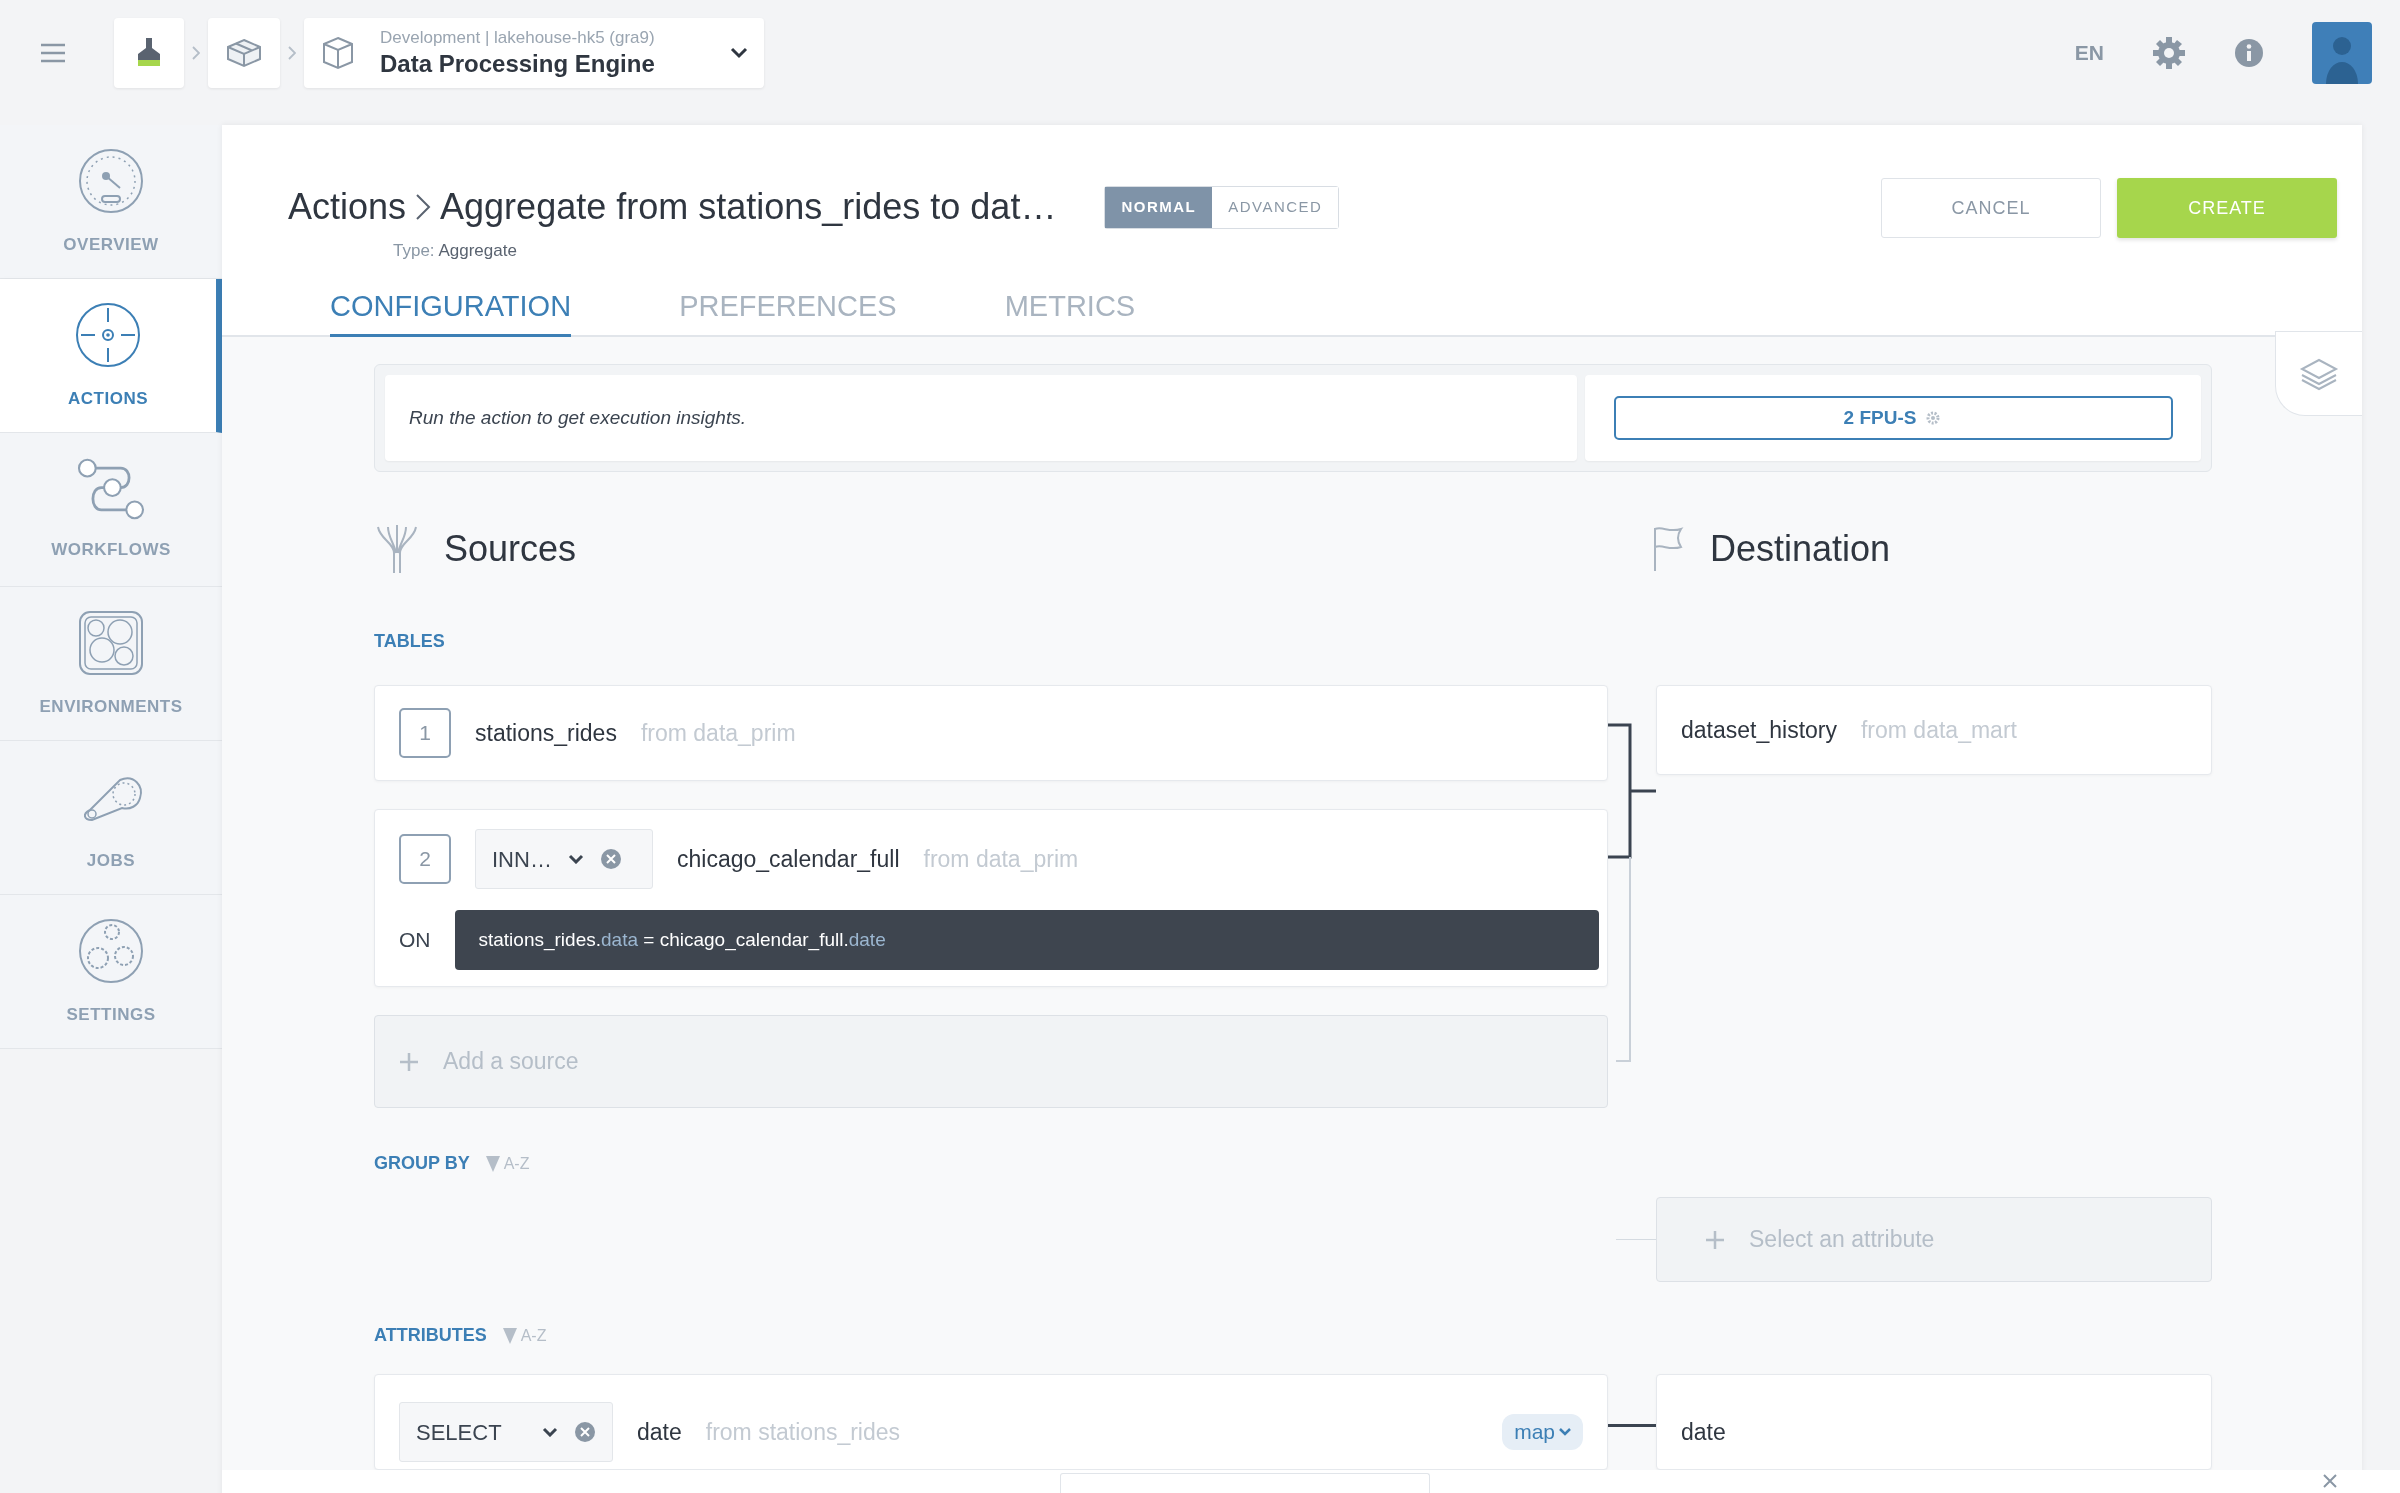 Image resolution: width=2400 pixels, height=1493 pixels. What do you see at coordinates (991, 1061) in the screenshot?
I see `add-source-button: Add a source` at bounding box center [991, 1061].